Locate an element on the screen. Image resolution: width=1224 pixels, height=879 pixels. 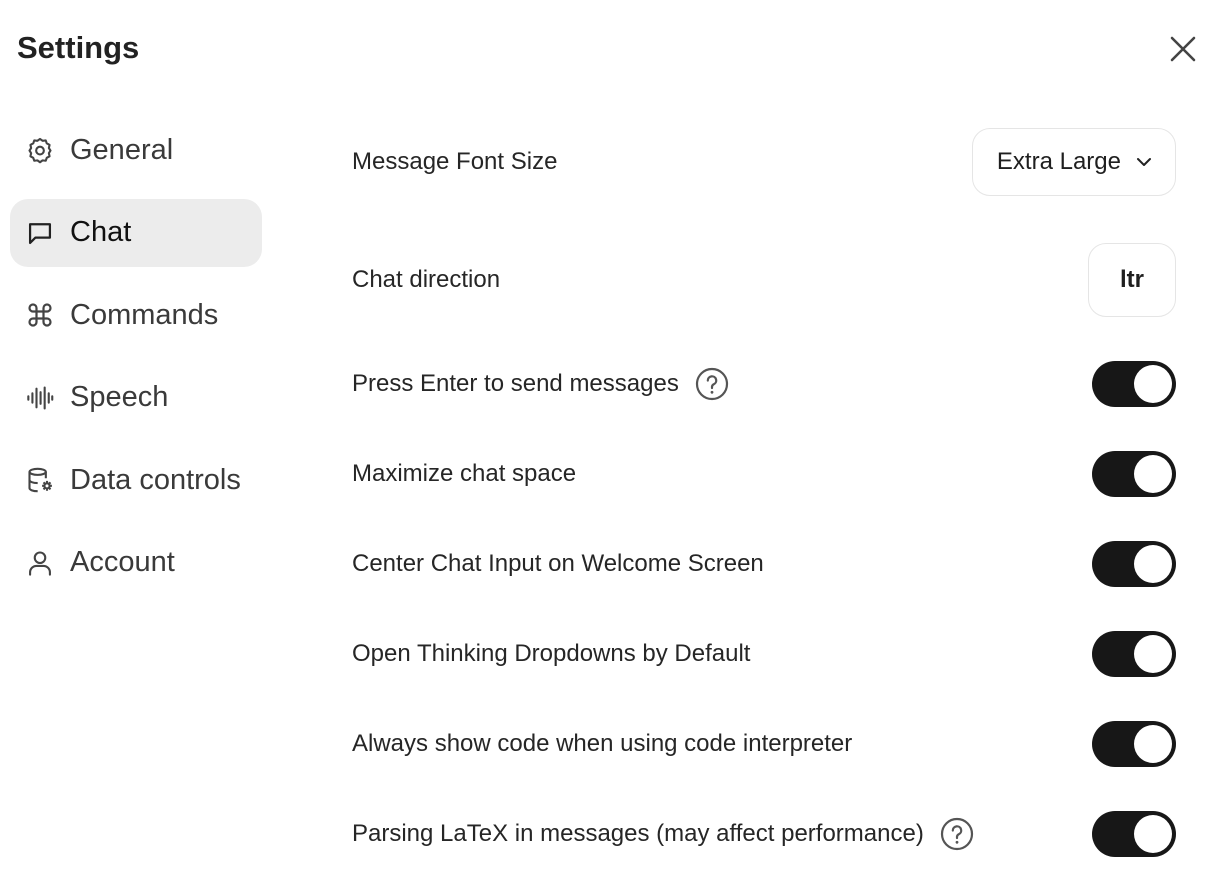
open-thinking-dropdowns-toggle is located at coordinates (1134, 654).